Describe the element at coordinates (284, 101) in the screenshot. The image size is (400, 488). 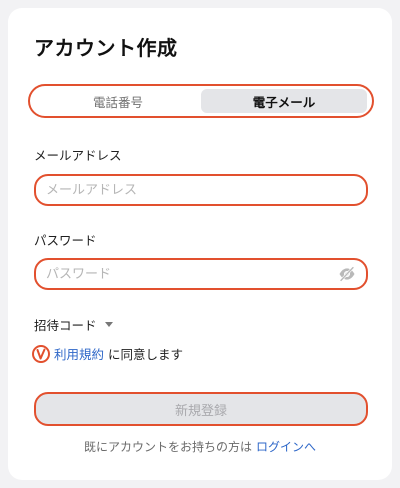
I see `tab-email: 電子メール` at that location.